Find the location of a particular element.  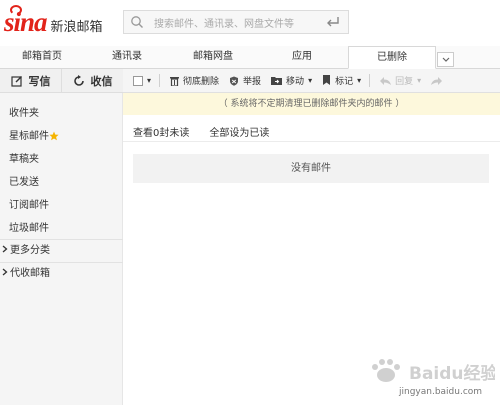

tag-icon is located at coordinates (327, 80).